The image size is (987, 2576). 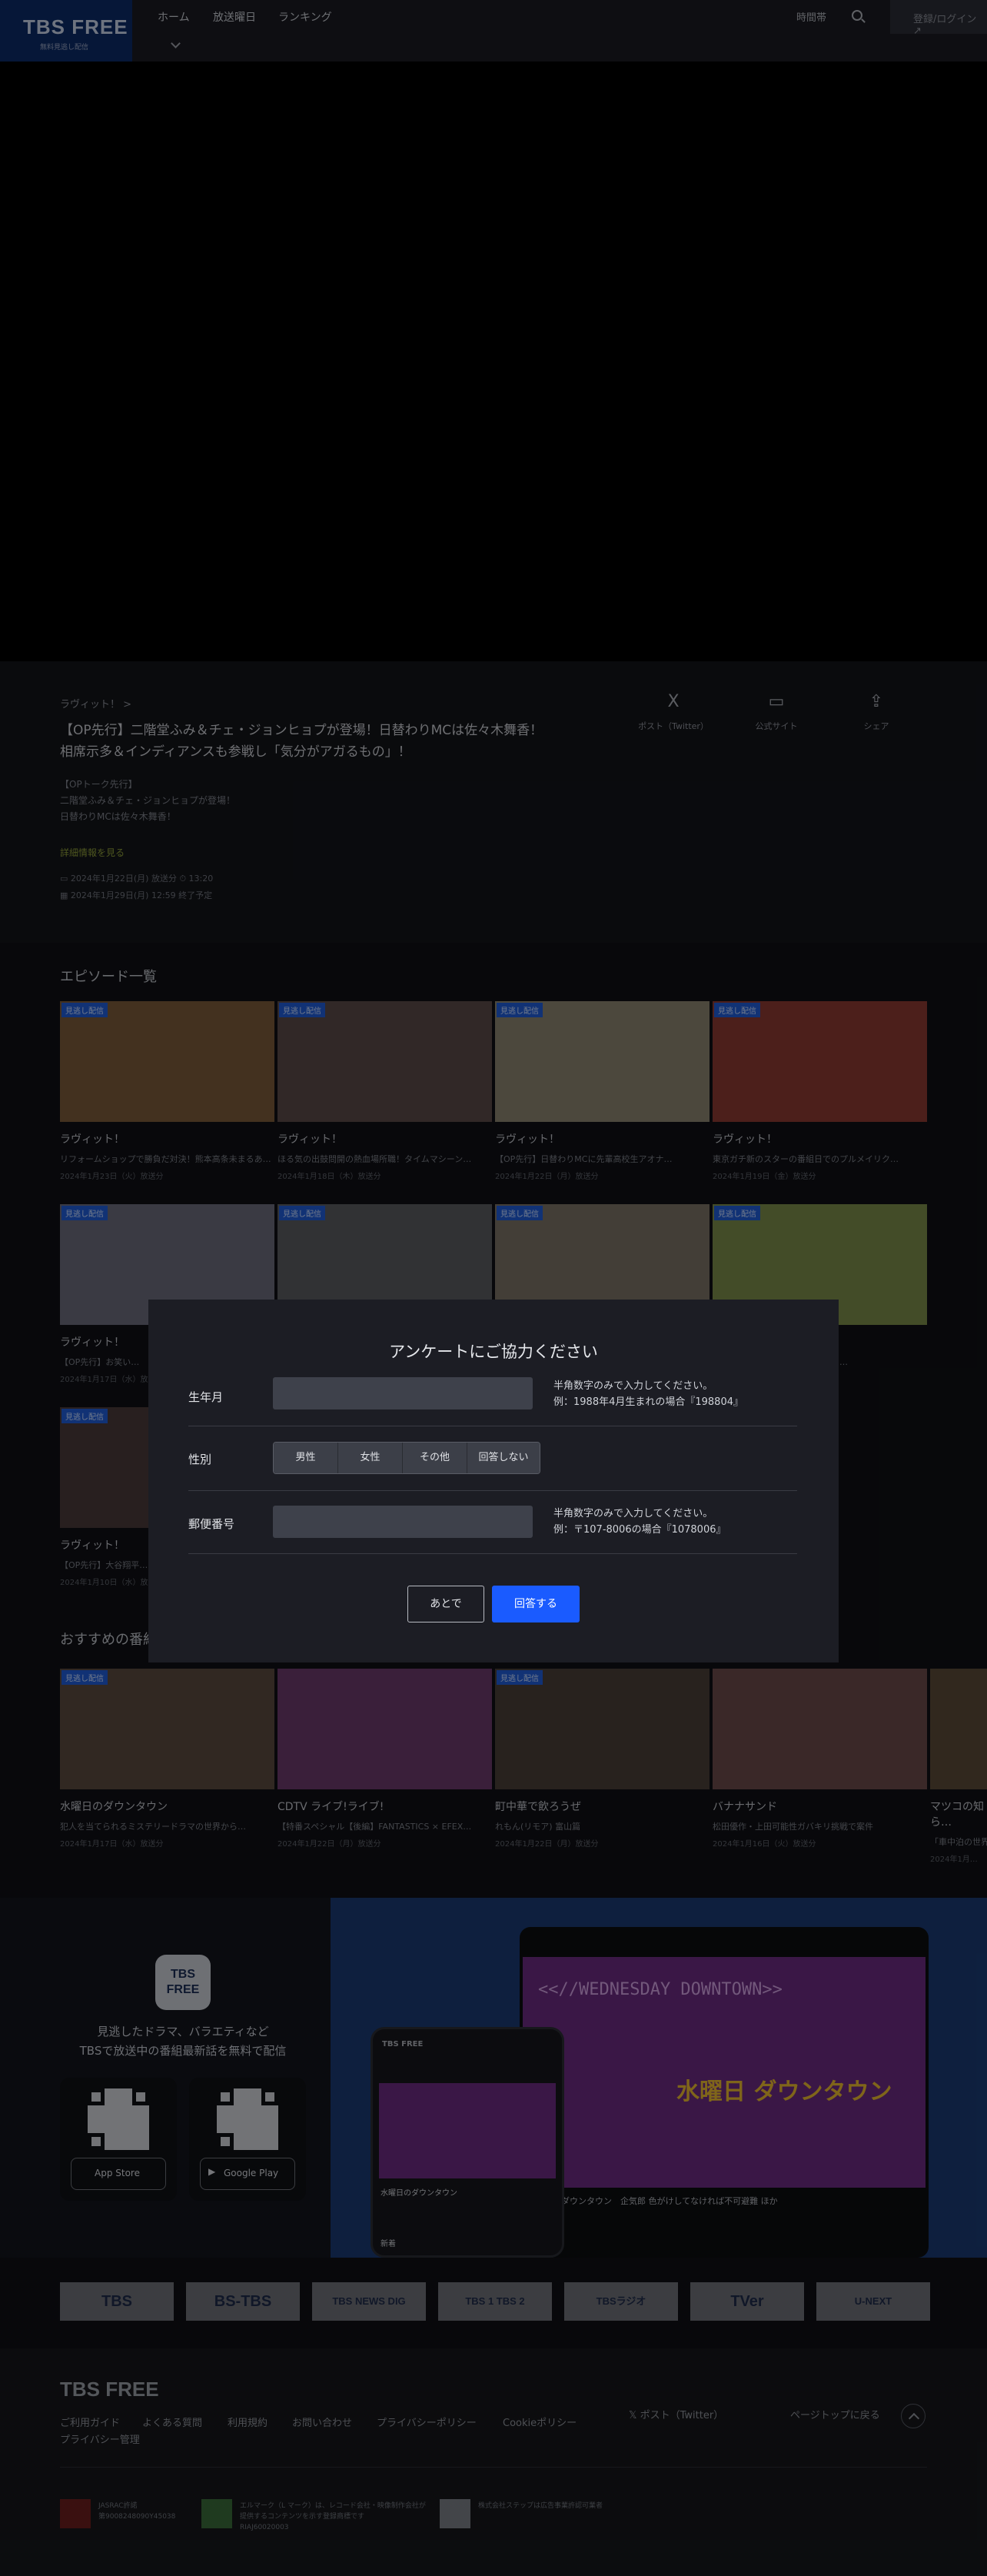 I want to click on birth-hint: 半角数字のみで入力してください。 例：1988年4月生まれの場合『198804』, so click(x=648, y=1394).